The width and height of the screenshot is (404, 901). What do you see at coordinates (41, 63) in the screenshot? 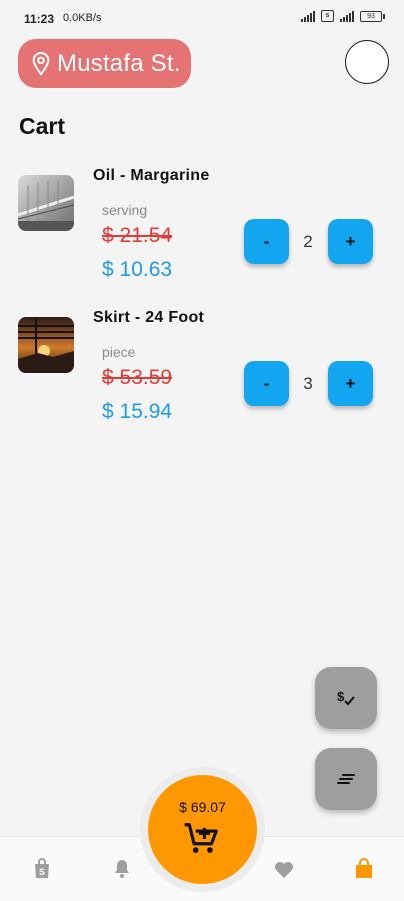
I see `map-pin-icon` at bounding box center [41, 63].